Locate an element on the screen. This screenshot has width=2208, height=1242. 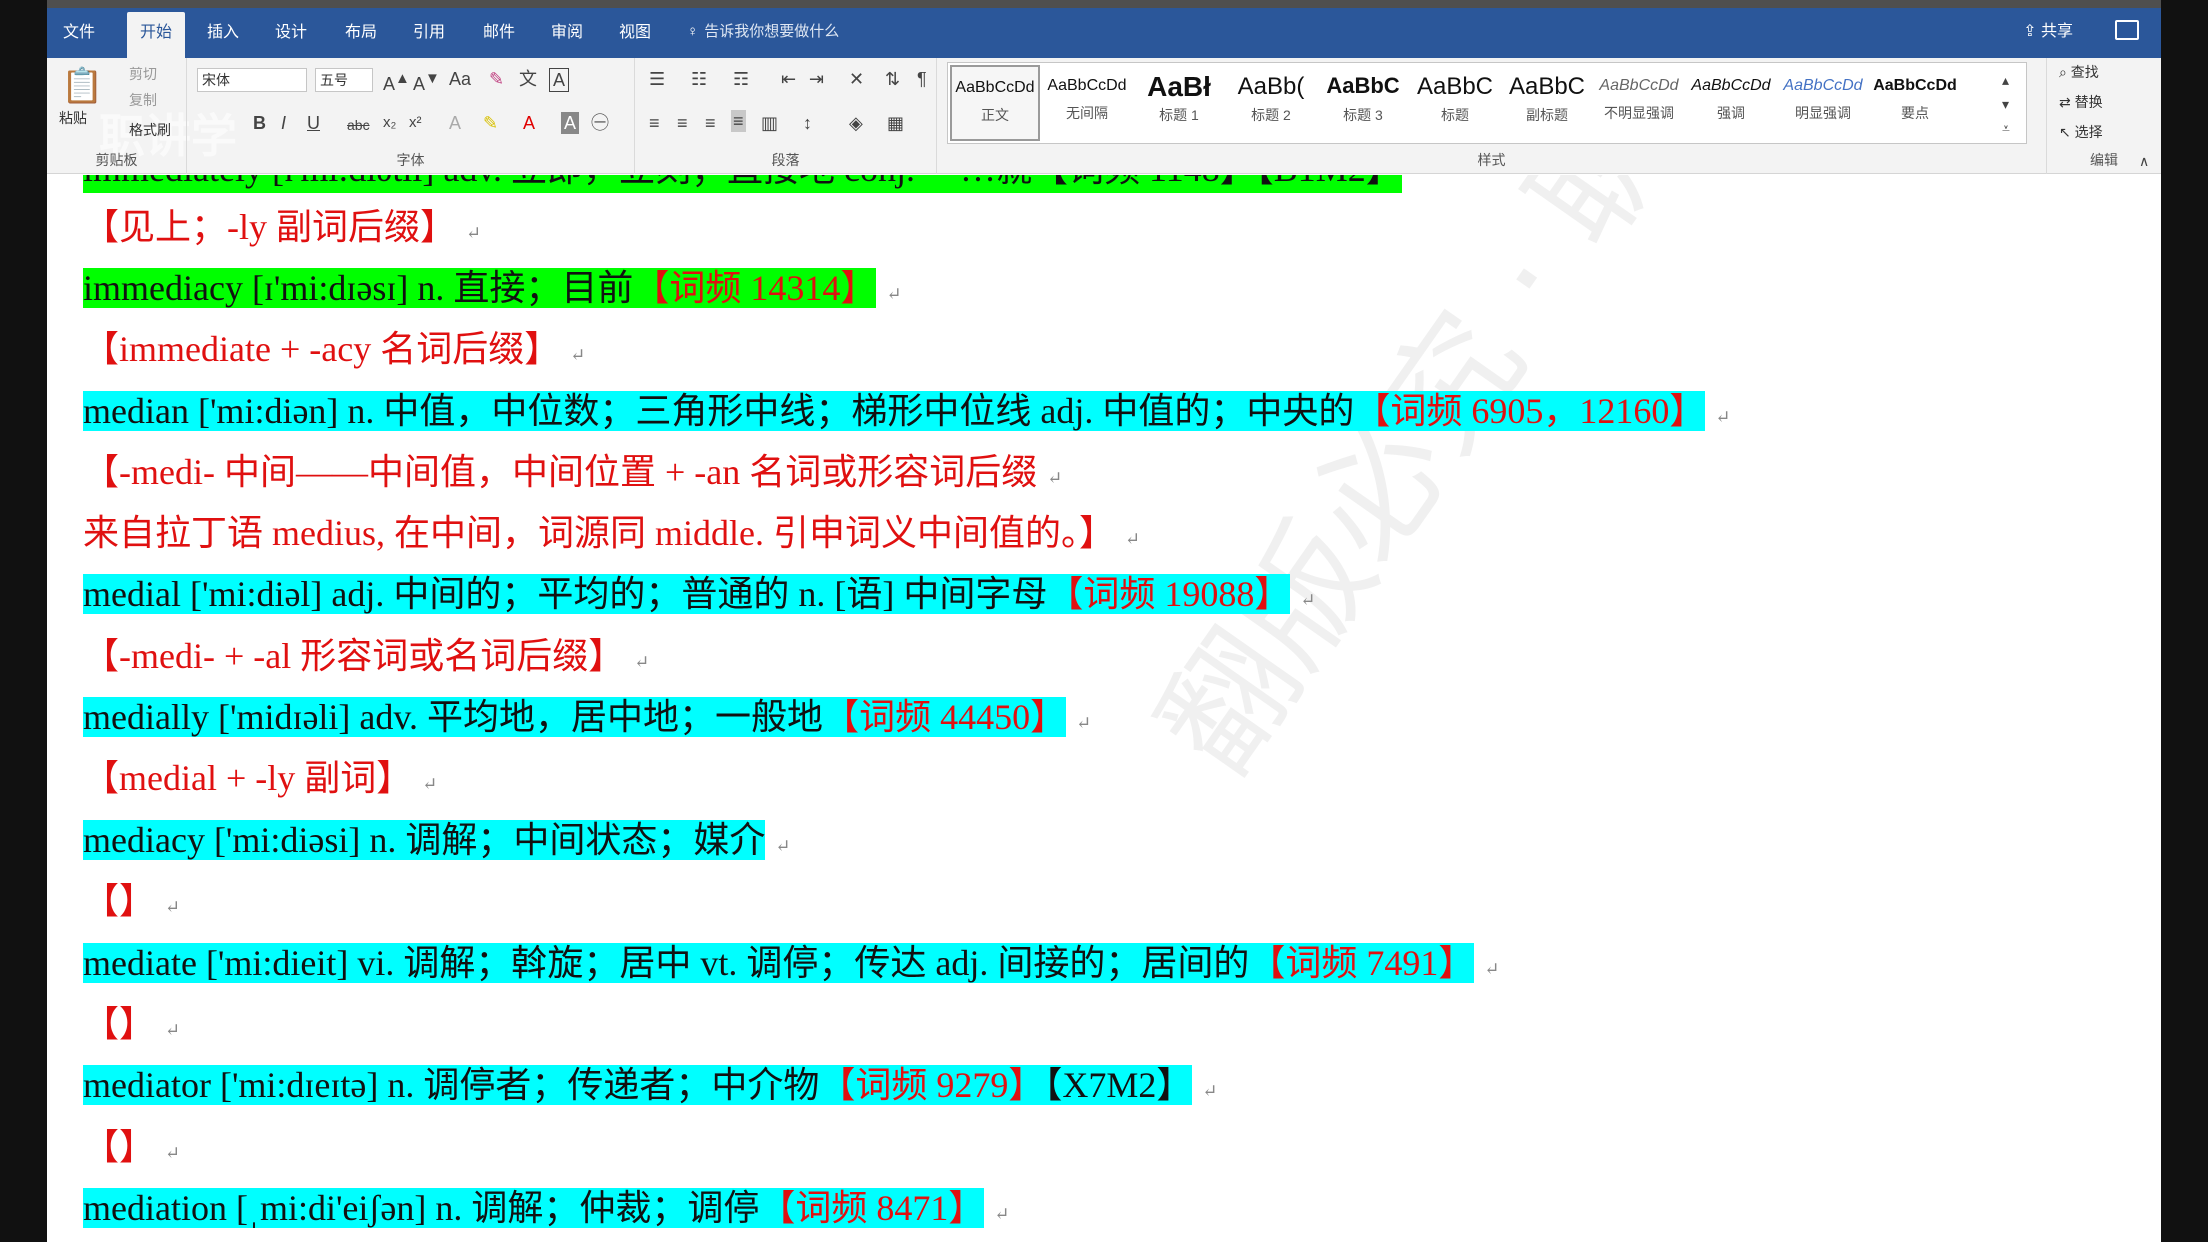
line-text: 【medial + -ly 副词】 is located at coordinates (248, 778).